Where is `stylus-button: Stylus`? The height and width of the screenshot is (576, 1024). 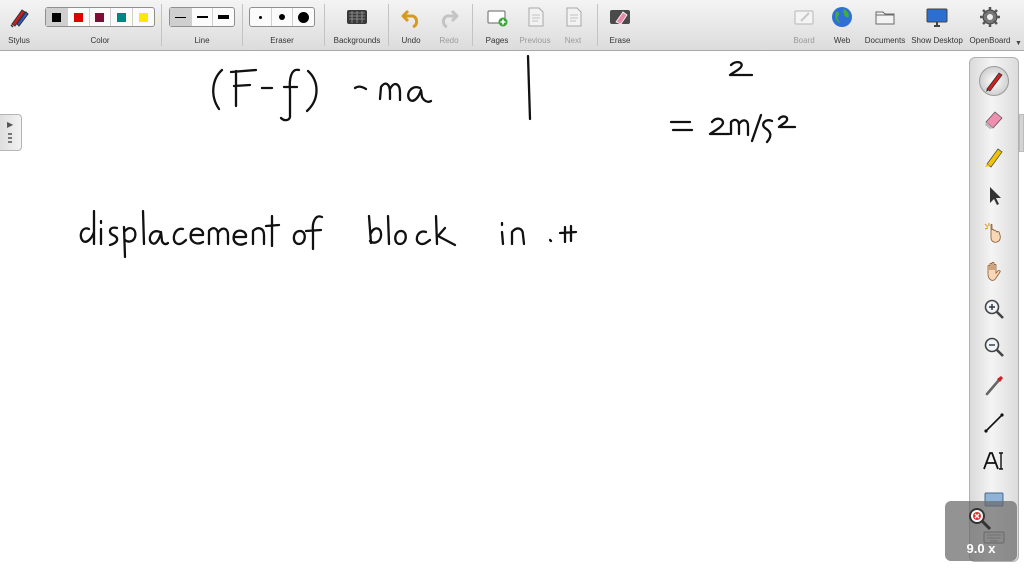 stylus-button: Stylus is located at coordinates (19, 25).